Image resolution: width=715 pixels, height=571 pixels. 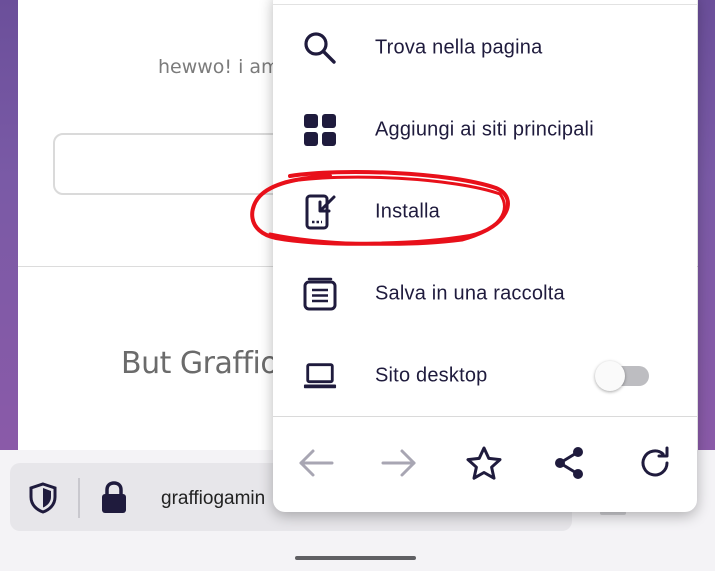 What do you see at coordinates (470, 293) in the screenshot?
I see `menu-item-label: Salva in una raccolta` at bounding box center [470, 293].